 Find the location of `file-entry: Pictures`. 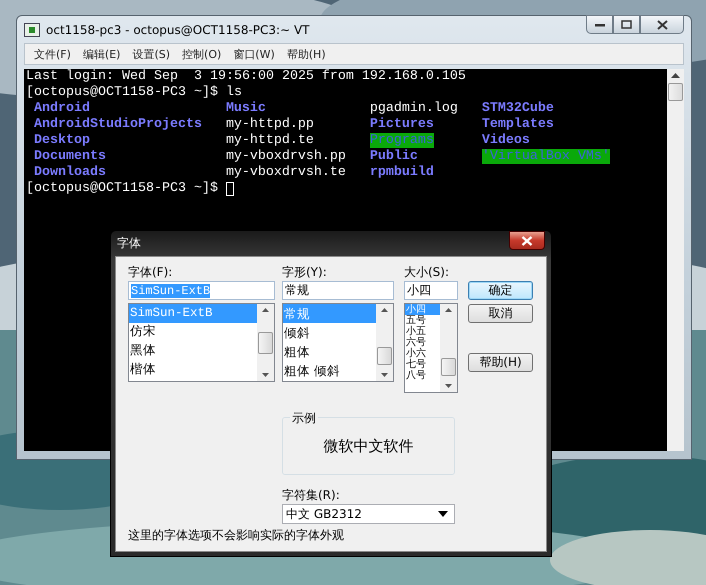

file-entry: Pictures is located at coordinates (402, 124).